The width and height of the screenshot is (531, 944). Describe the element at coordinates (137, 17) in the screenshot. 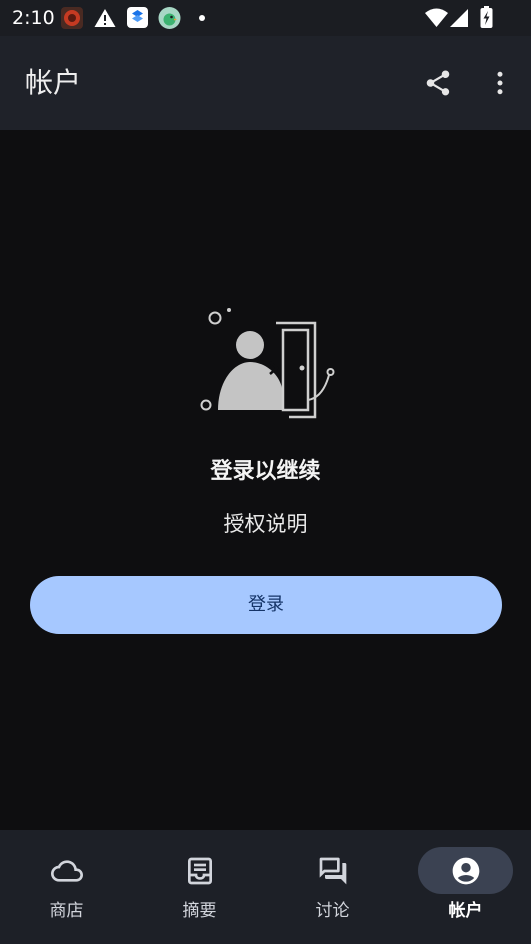

I see `layers-app-icon` at that location.